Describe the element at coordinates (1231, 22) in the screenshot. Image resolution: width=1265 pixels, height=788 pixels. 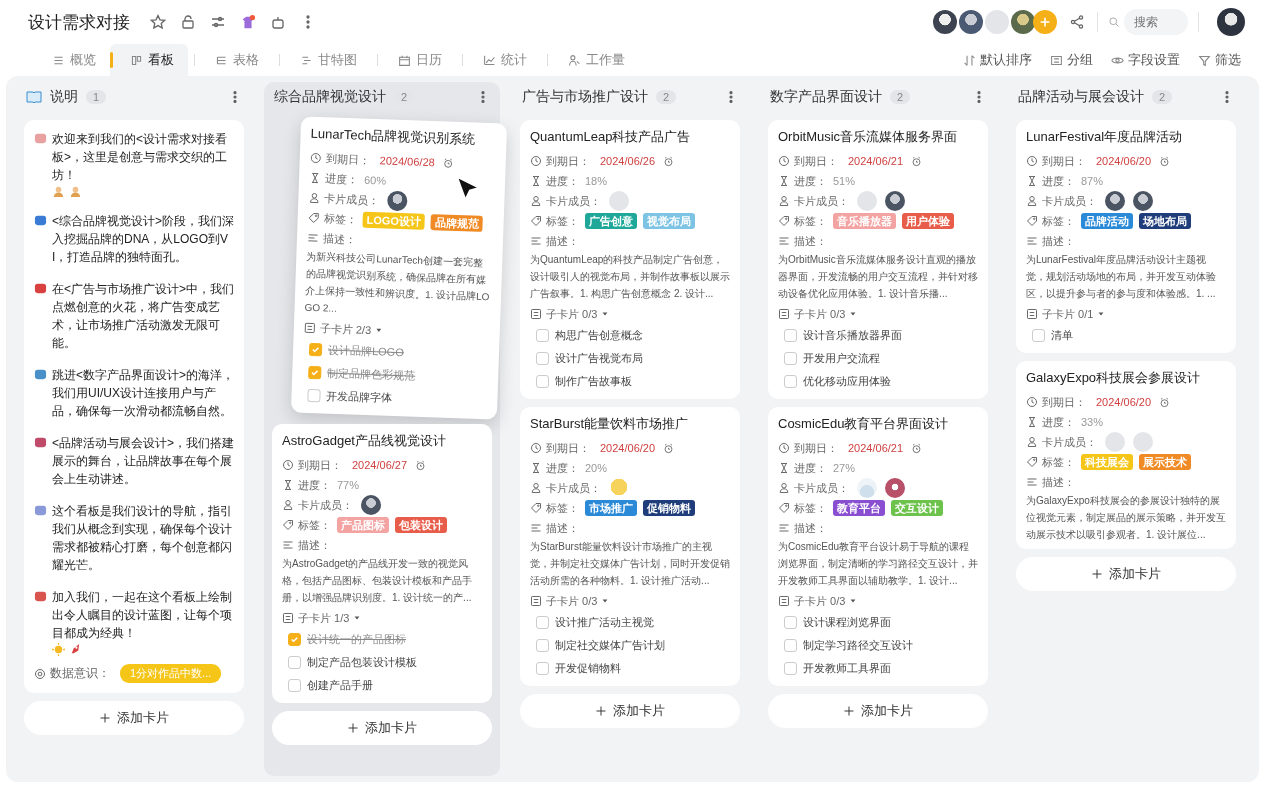
I see `user-avatar` at that location.